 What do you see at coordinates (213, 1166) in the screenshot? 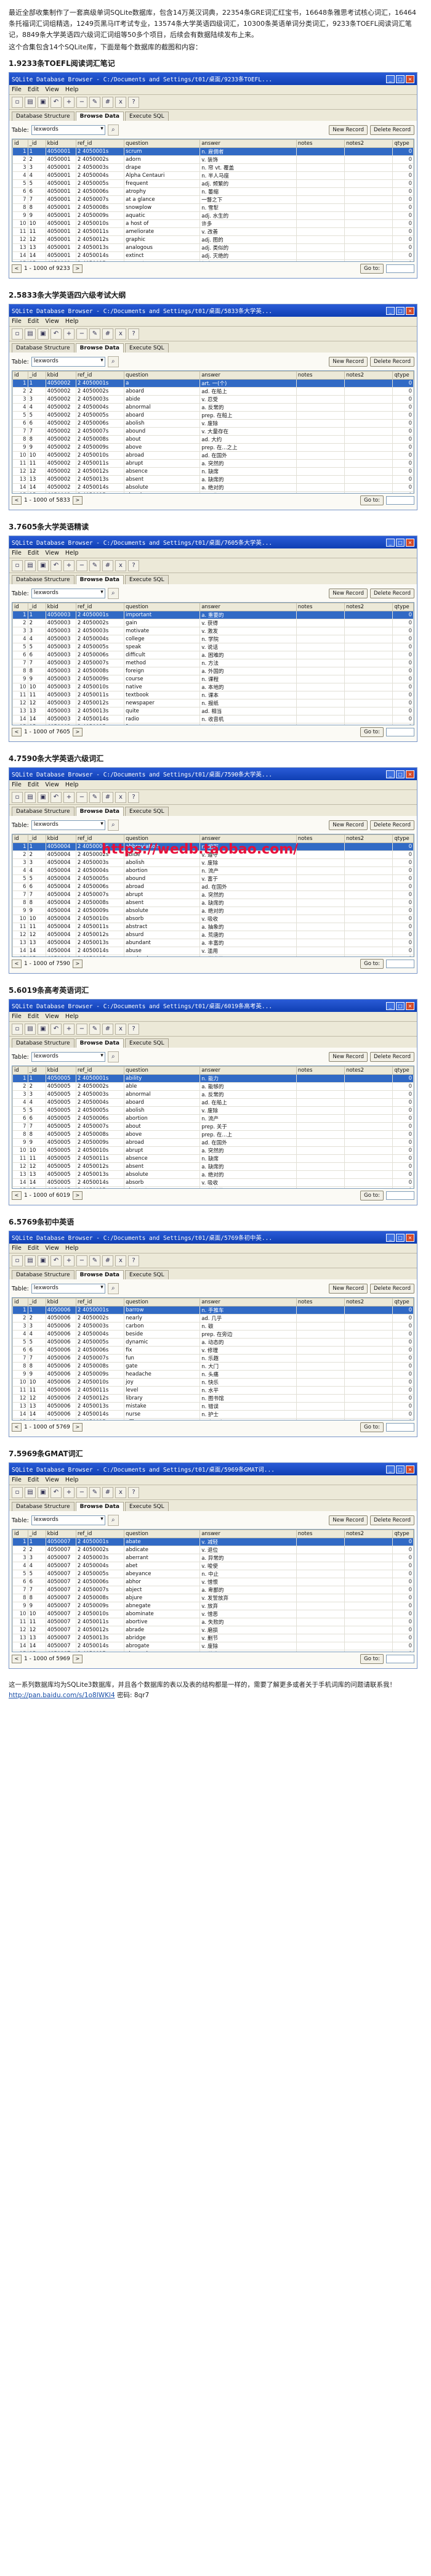
I see `table-row: 12 12 4050005 2 4050012s absent a. 缺席的 0` at bounding box center [213, 1166].